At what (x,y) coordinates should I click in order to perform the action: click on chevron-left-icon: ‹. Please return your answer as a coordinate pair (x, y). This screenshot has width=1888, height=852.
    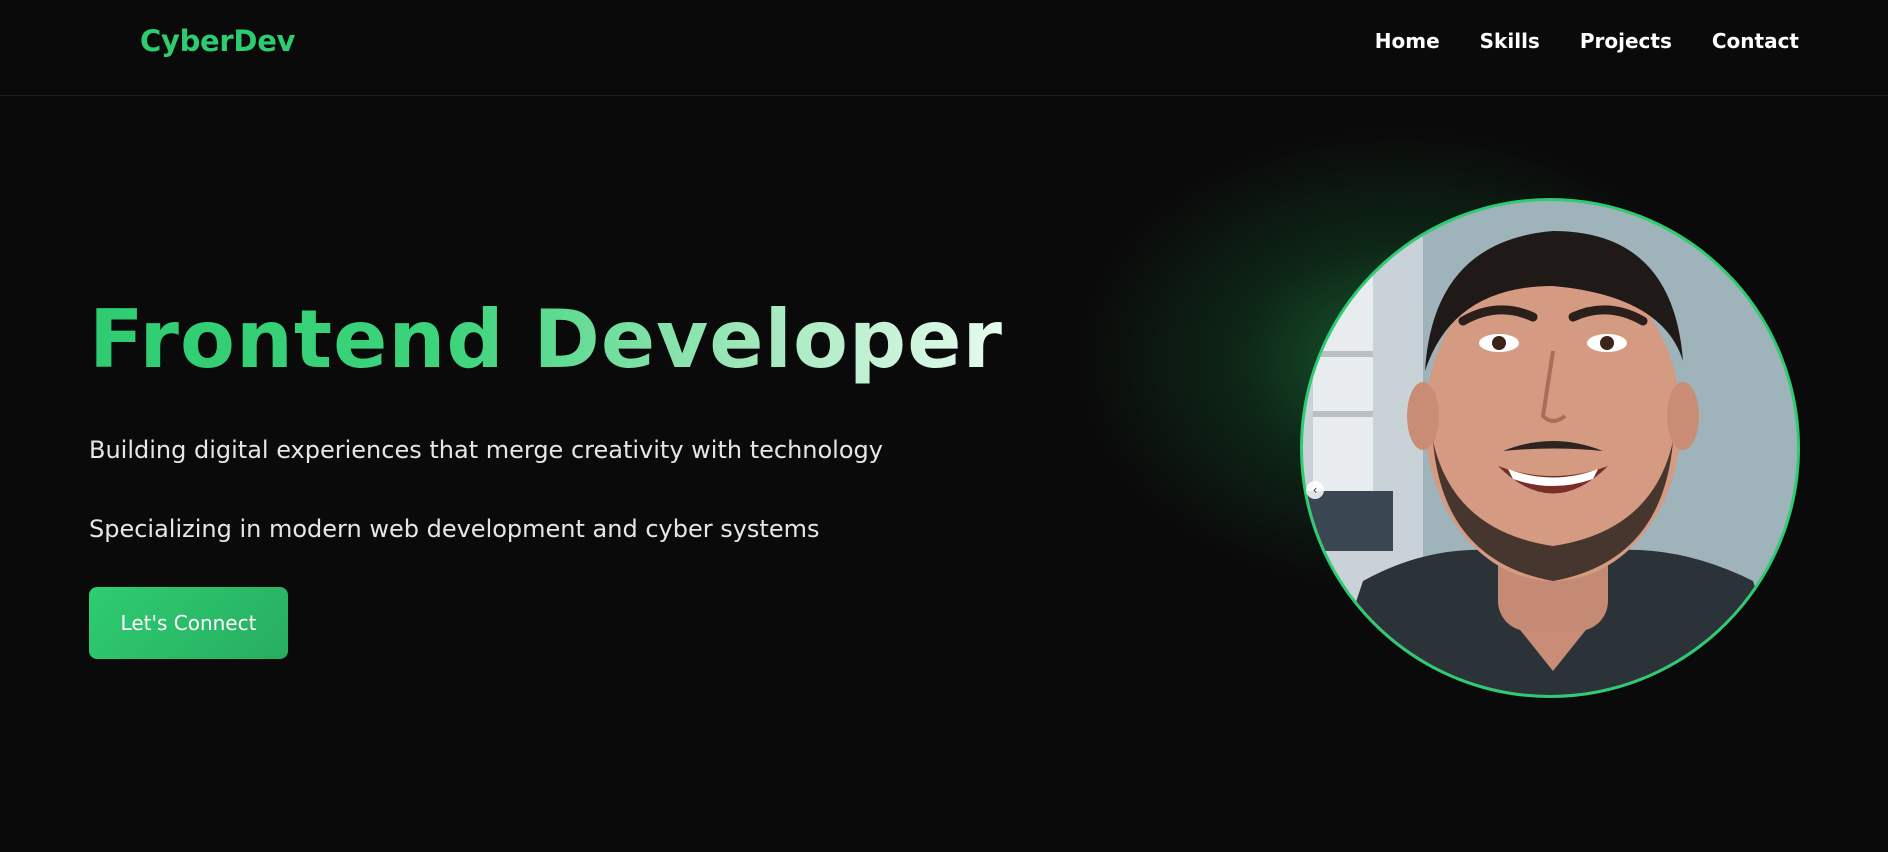
    Looking at the image, I should click on (1315, 490).